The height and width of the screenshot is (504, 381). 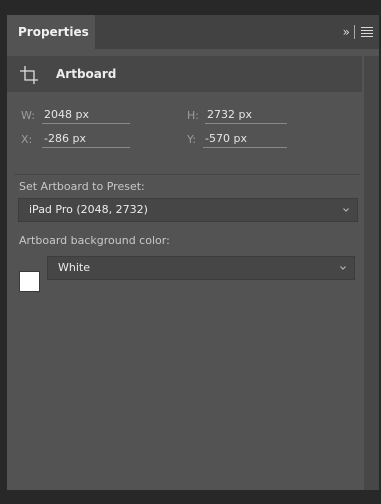 What do you see at coordinates (358, 32) in the screenshot?
I see `panel-controls: »` at bounding box center [358, 32].